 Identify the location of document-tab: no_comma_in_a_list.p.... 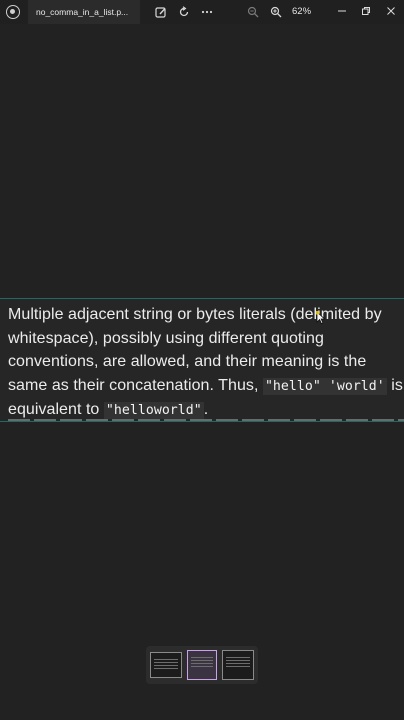
(84, 12).